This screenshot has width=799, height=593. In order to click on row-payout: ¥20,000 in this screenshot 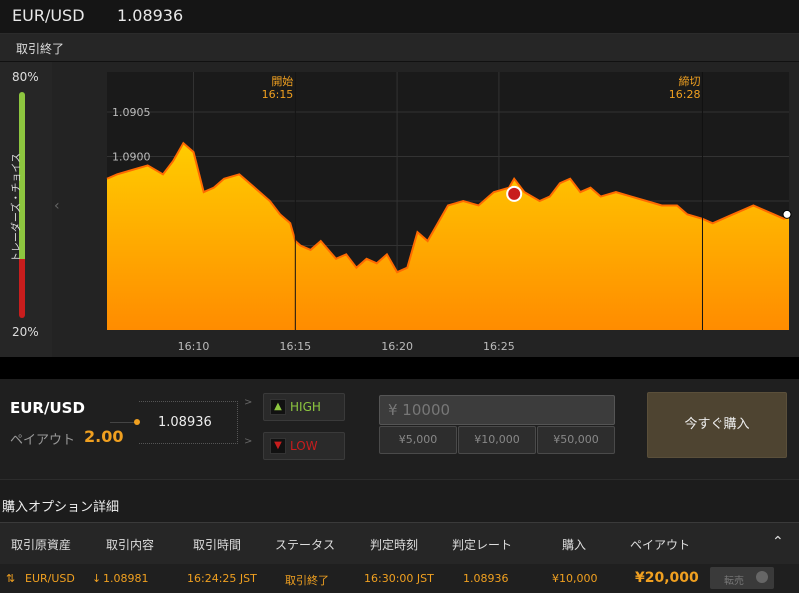, I will do `click(667, 578)`.